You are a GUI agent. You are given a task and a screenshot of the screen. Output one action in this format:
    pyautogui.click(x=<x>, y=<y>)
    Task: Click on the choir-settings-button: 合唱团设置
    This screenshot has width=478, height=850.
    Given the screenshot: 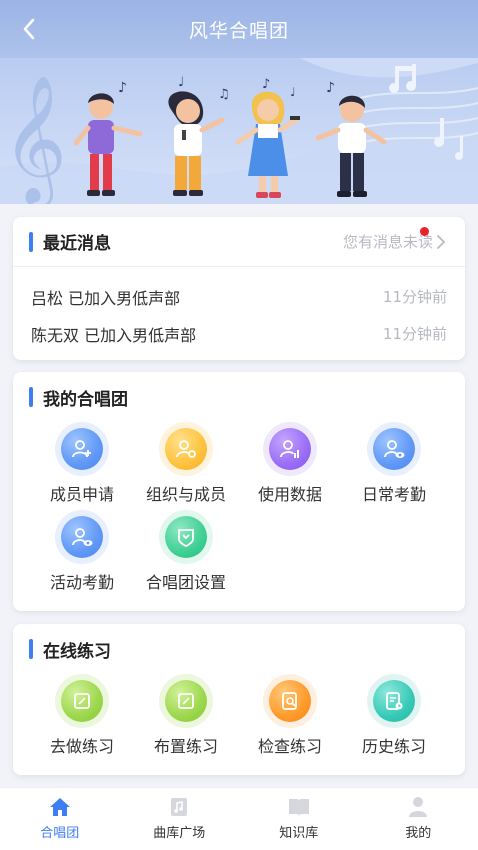 What is the action you would take?
    pyautogui.click(x=186, y=554)
    